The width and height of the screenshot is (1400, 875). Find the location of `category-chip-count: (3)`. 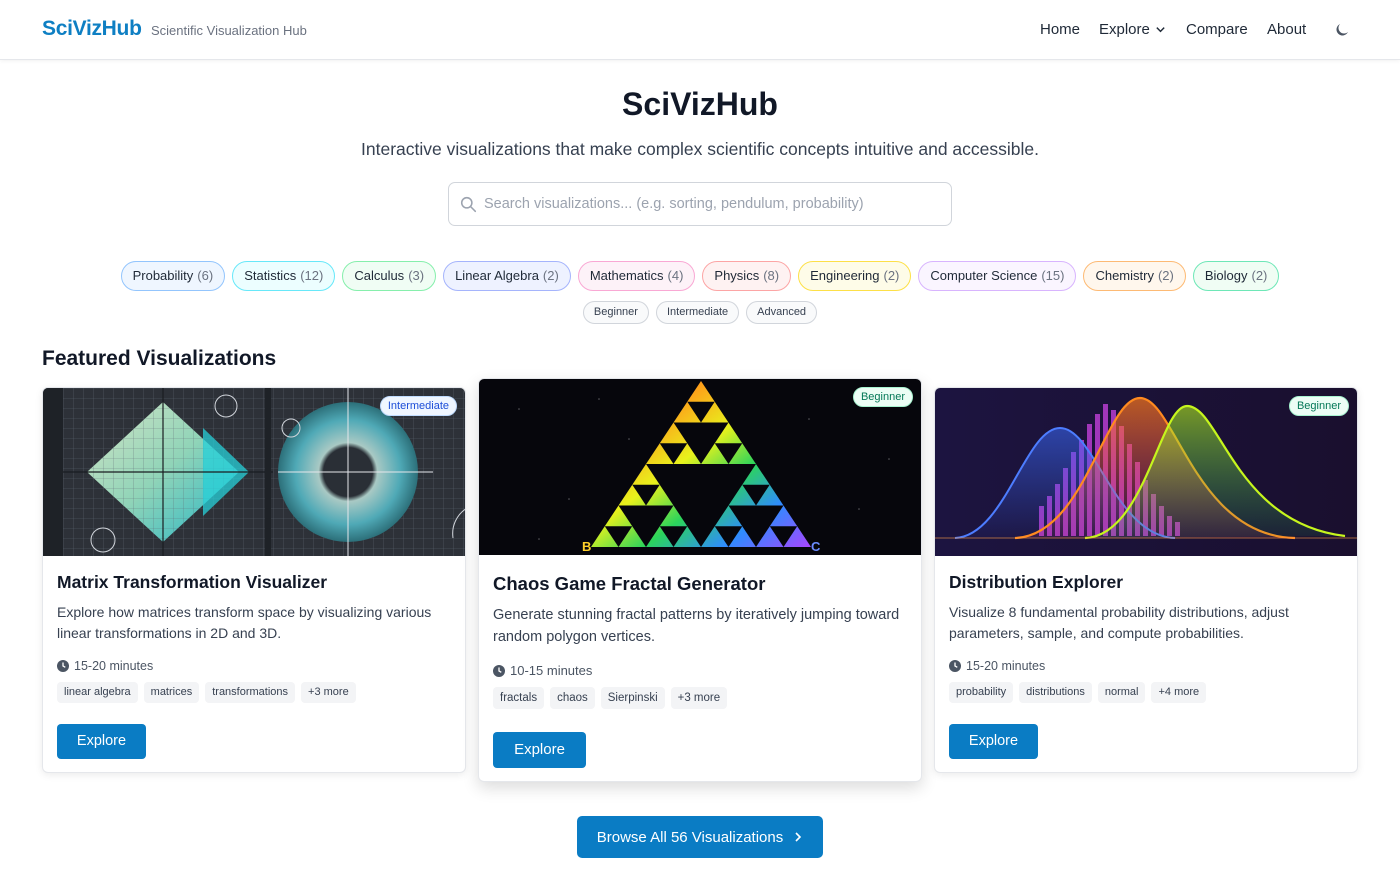

category-chip-count: (3) is located at coordinates (416, 275).